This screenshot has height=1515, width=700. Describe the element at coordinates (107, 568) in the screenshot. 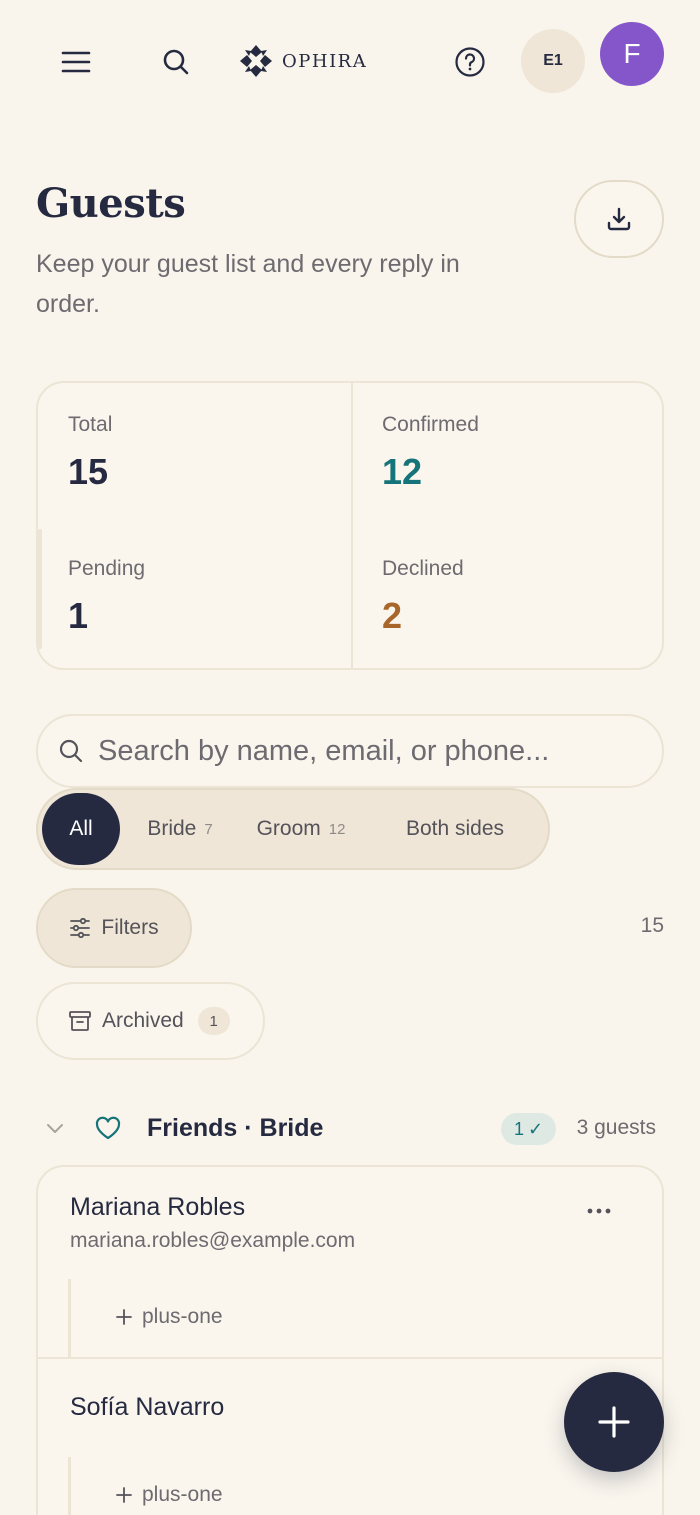

I see `stat-pending-label: Pending` at that location.